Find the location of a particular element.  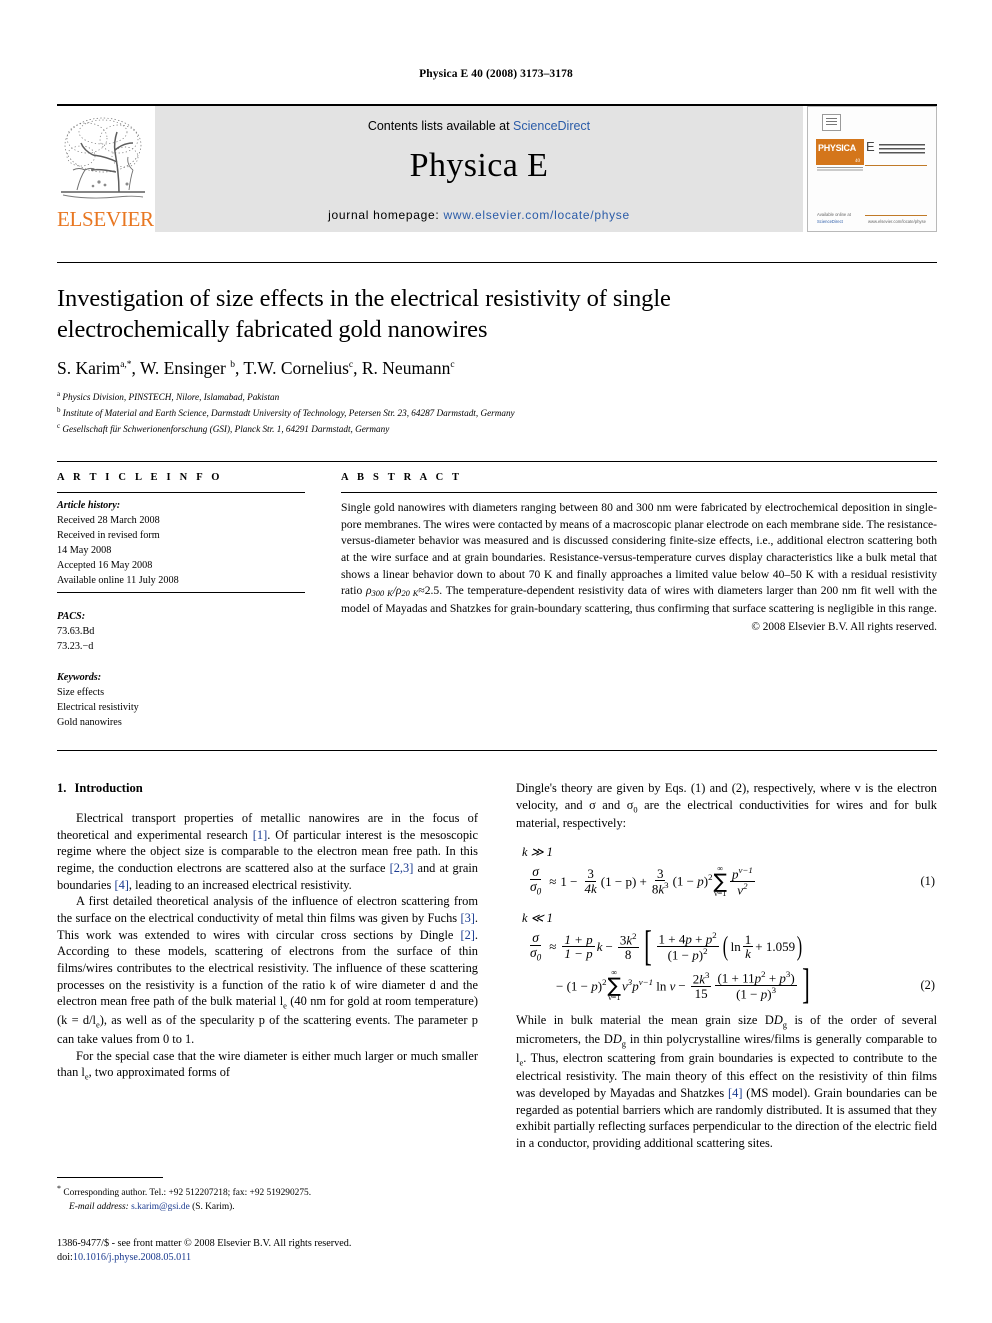

eq2-lhs-den: σ0 is located at coordinates (536, 953).